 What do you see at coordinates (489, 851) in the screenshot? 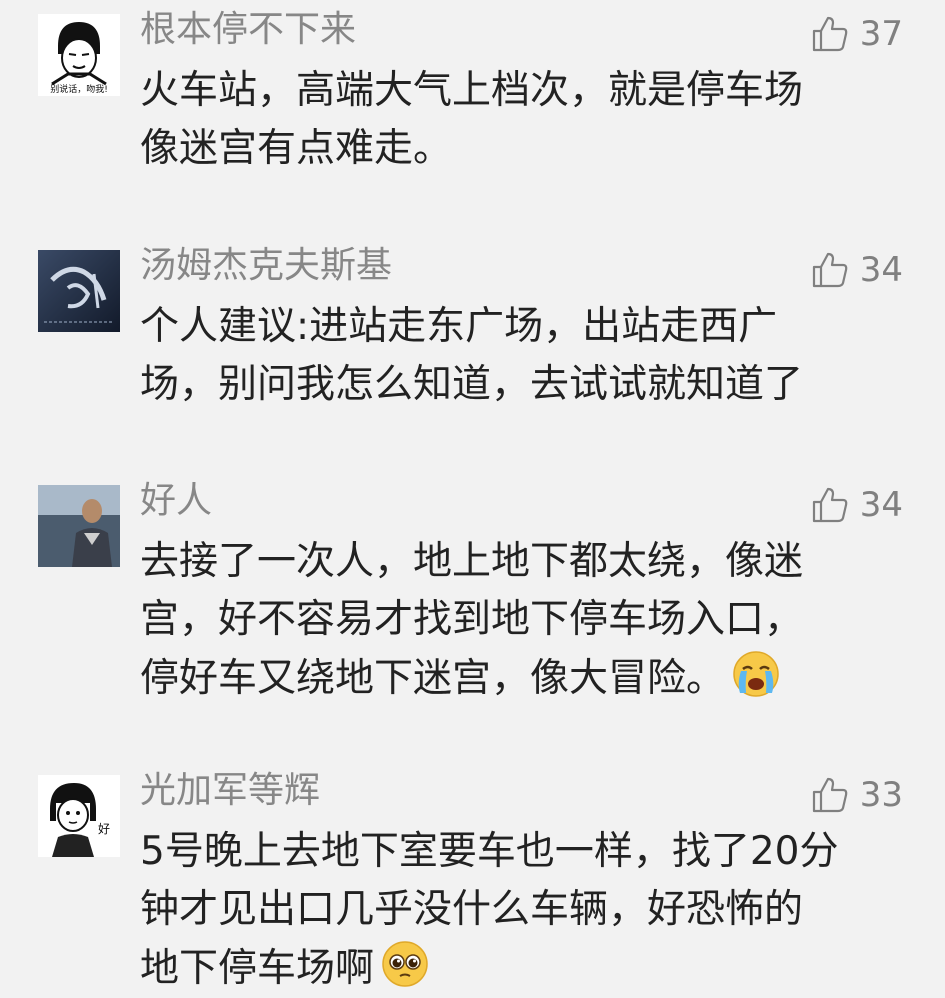
I see `comment-text-line: 5号晚上去地下室要车也一样，找了20分` at bounding box center [489, 851].